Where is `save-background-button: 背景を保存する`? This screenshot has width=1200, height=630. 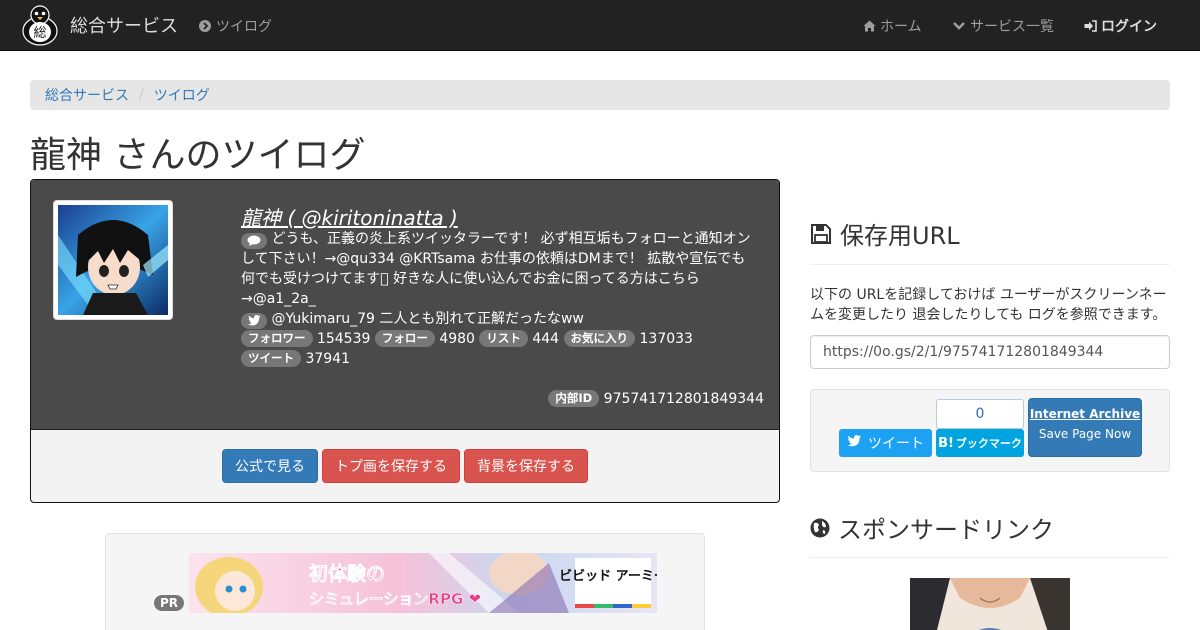
save-background-button: 背景を保存する is located at coordinates (526, 466).